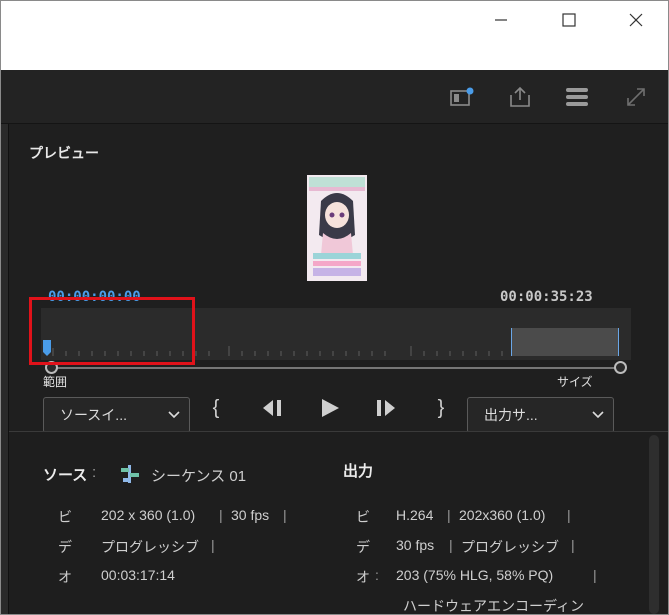  What do you see at coordinates (415, 515) in the screenshot?
I see `output-codec-value: H.264` at bounding box center [415, 515].